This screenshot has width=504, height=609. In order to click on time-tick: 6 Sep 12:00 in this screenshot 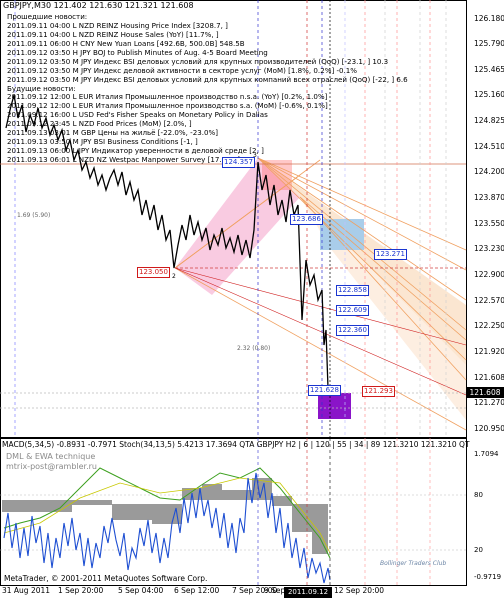, I will do `click(197, 590)`.